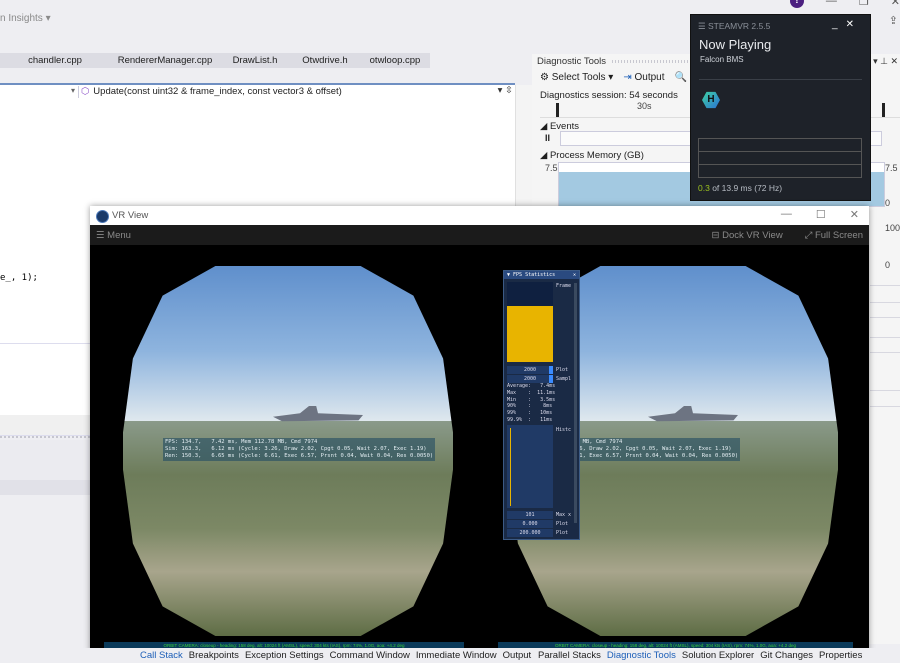 This screenshot has height=663, width=900. Describe the element at coordinates (113, 235) in the screenshot. I see `menu-button: ☰ Menu` at that location.